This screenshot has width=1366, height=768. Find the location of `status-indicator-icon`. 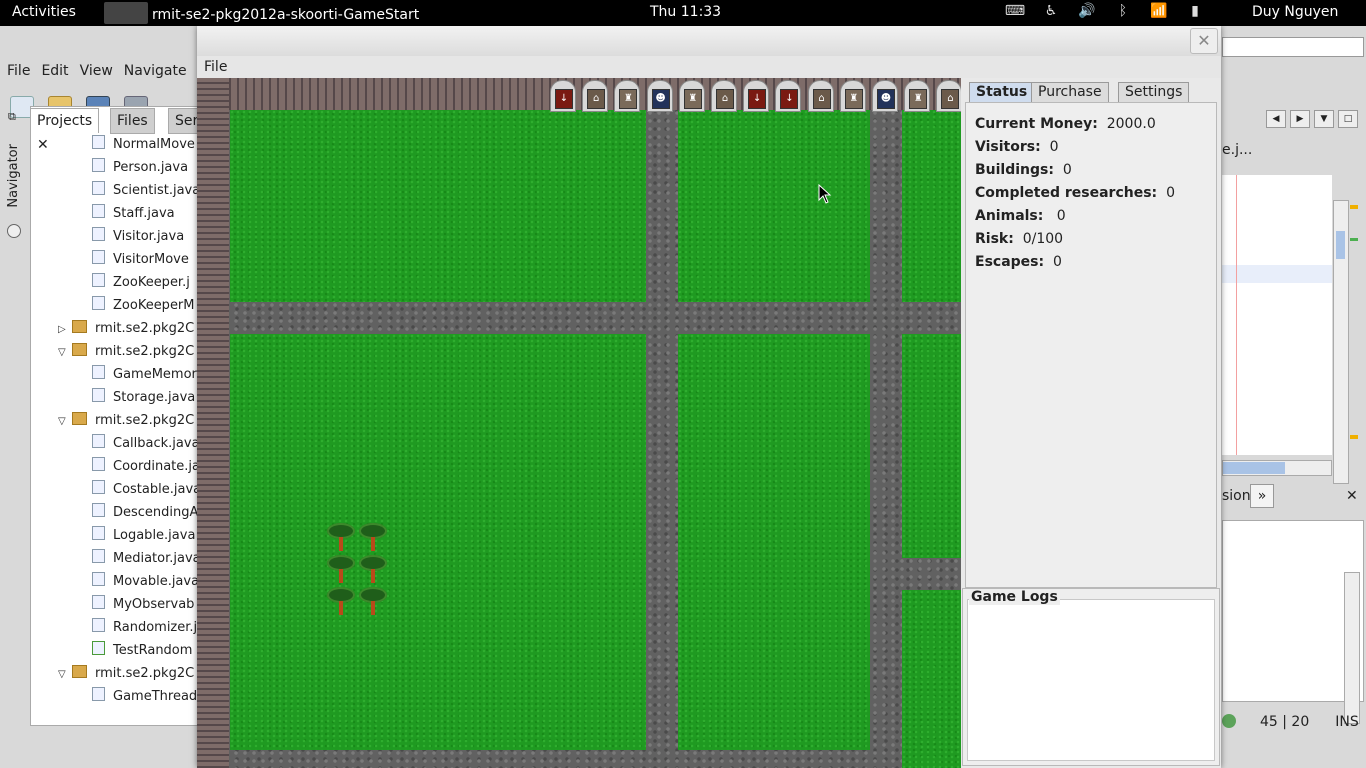

status-indicator-icon is located at coordinates (1229, 721).